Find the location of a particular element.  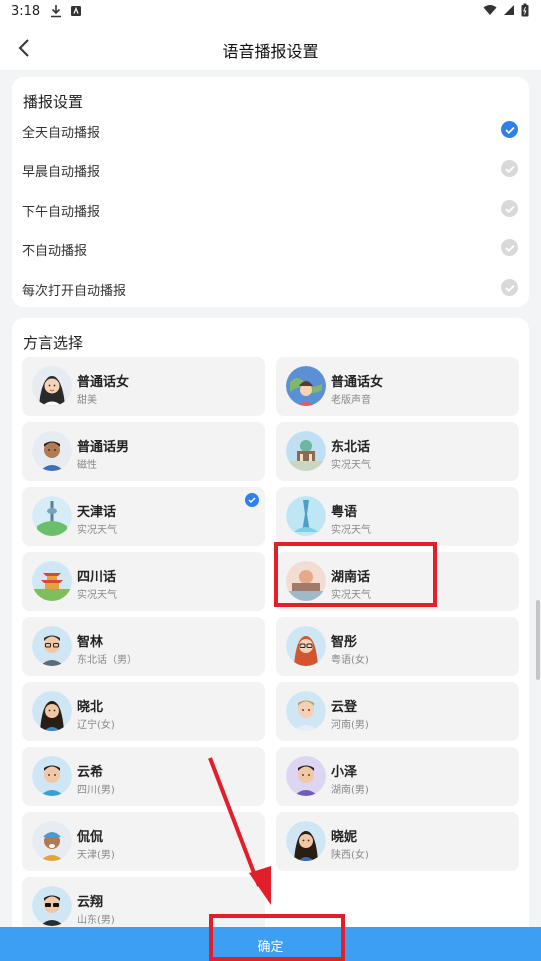

broadcast-option-on-open: 每次打开自动播报 is located at coordinates (270, 288).